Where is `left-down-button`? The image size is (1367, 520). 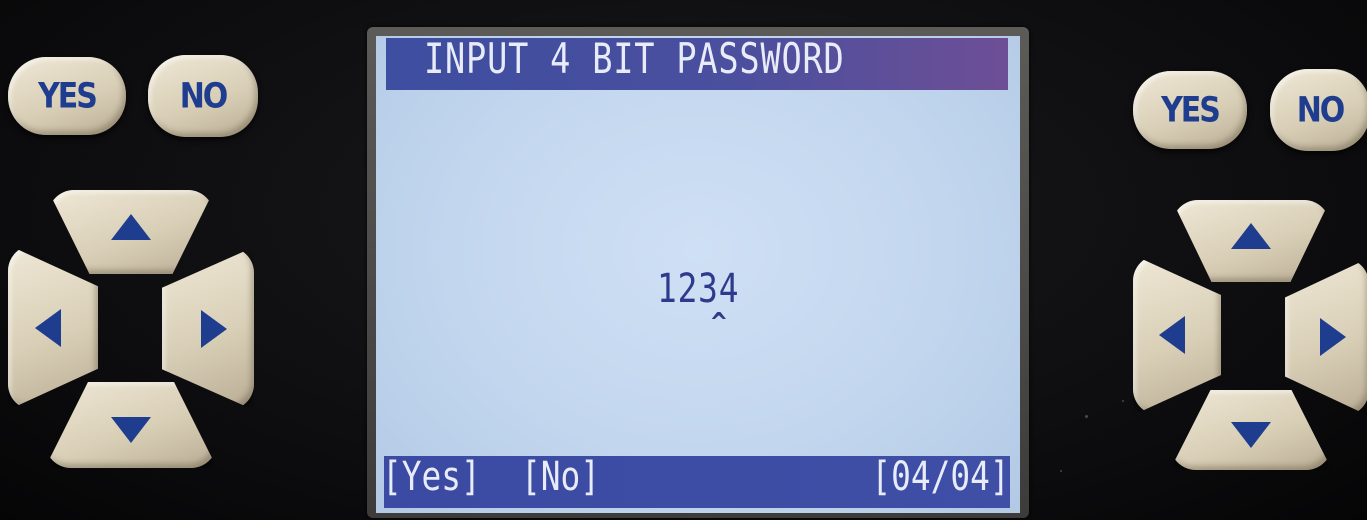 left-down-button is located at coordinates (131, 425).